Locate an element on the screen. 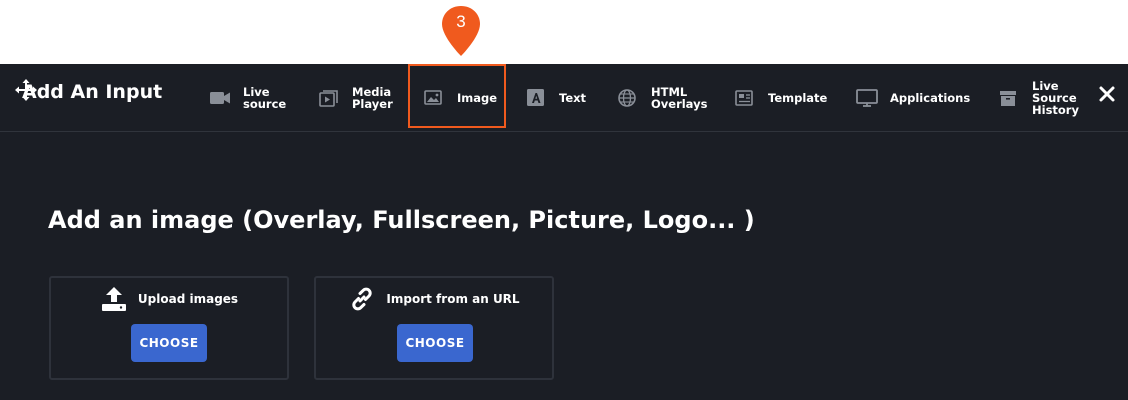 Image resolution: width=1128 pixels, height=400 pixels. step-marker: 3 is located at coordinates (461, 31).